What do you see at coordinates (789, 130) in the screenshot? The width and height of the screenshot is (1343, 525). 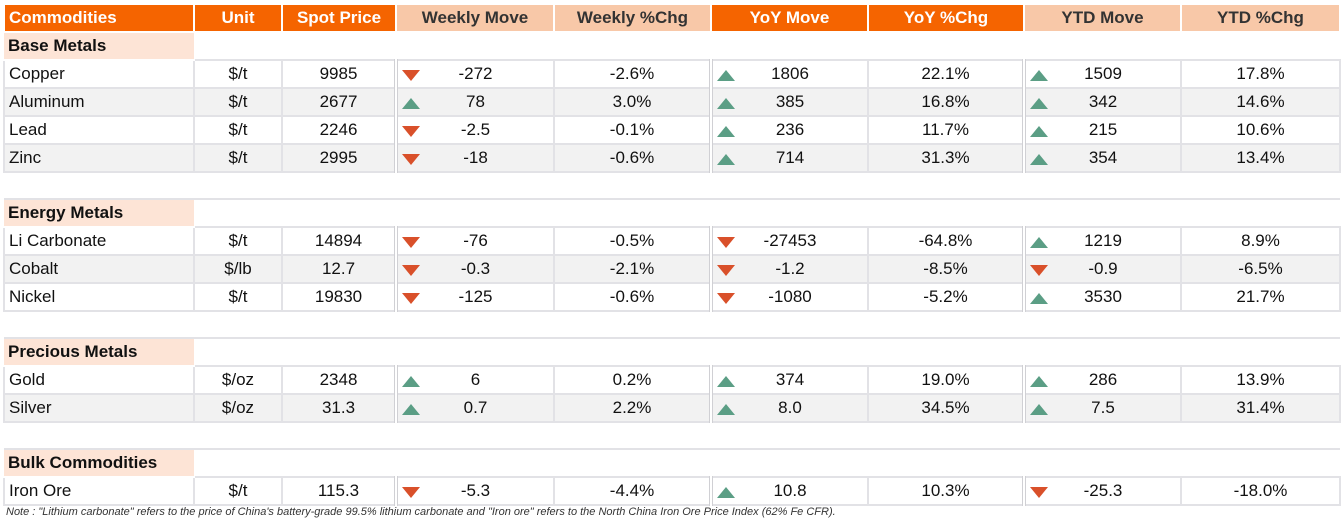 I see `yoy-move: 236` at bounding box center [789, 130].